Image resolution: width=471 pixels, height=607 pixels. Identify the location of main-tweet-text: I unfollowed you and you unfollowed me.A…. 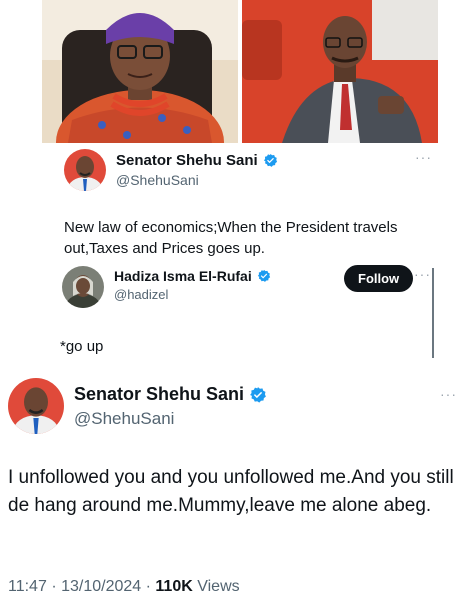
(231, 491).